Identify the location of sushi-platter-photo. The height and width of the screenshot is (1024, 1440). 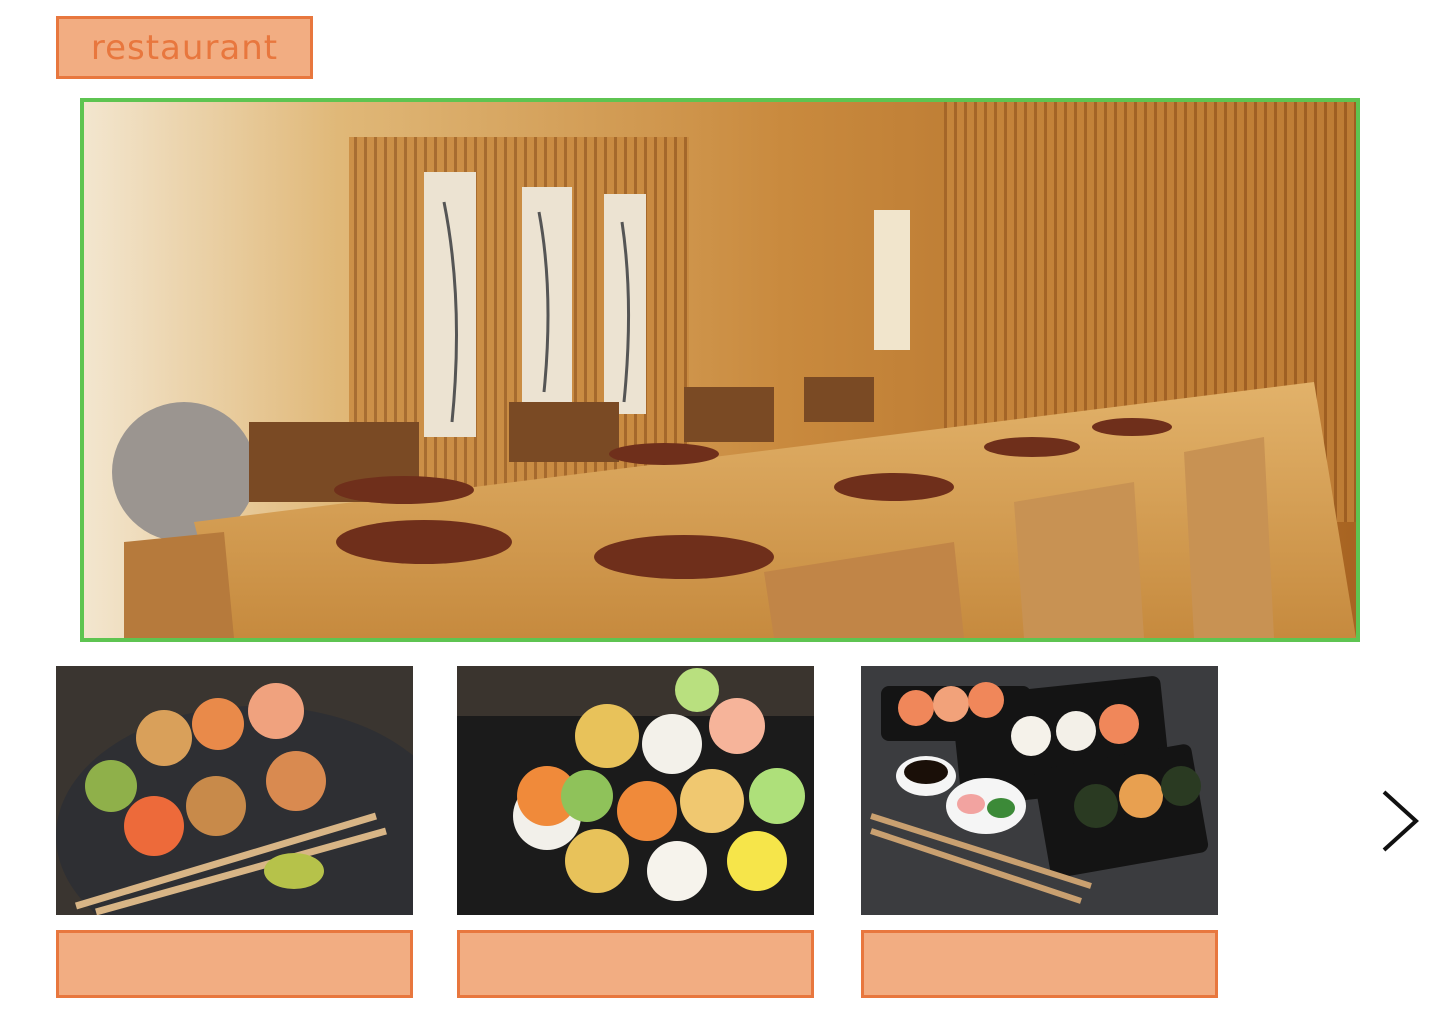
(1039, 790).